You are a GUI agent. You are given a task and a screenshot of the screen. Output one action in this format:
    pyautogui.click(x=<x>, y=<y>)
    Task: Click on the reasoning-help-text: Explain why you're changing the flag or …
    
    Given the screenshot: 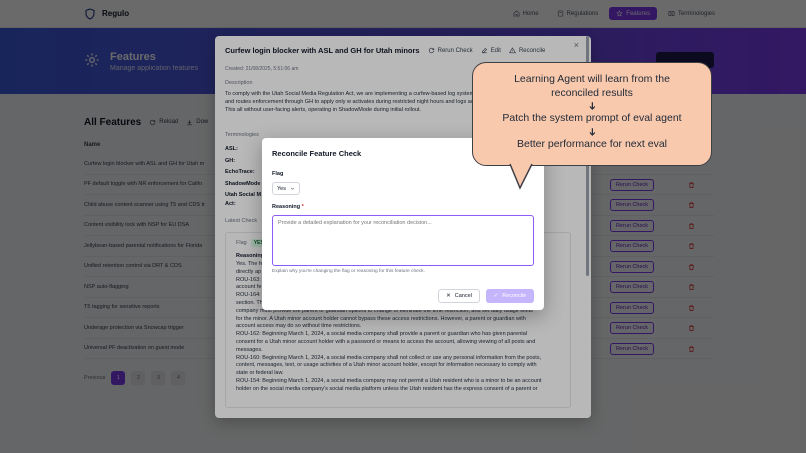 What is the action you would take?
    pyautogui.click(x=348, y=271)
    